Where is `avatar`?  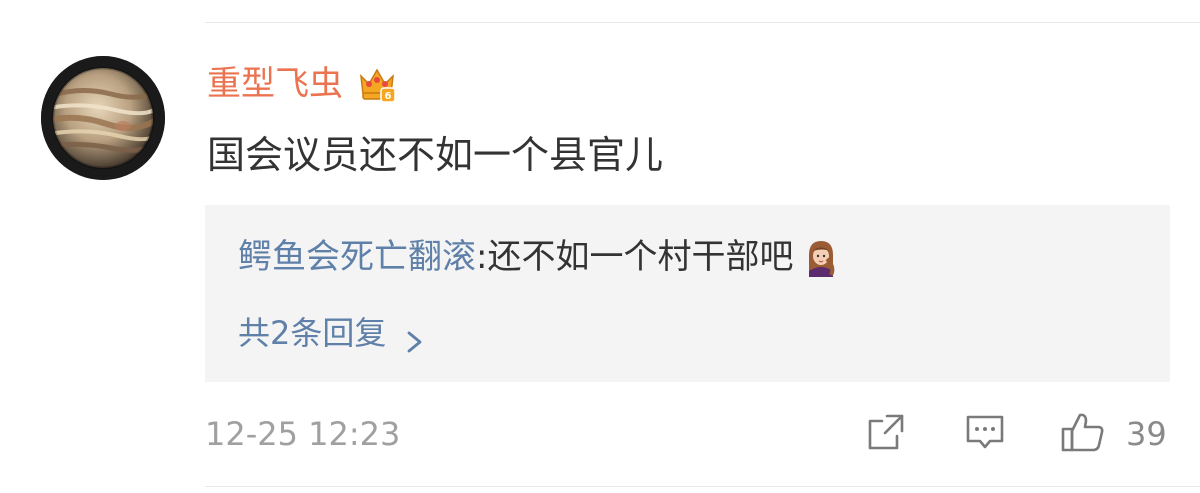 avatar is located at coordinates (103, 118).